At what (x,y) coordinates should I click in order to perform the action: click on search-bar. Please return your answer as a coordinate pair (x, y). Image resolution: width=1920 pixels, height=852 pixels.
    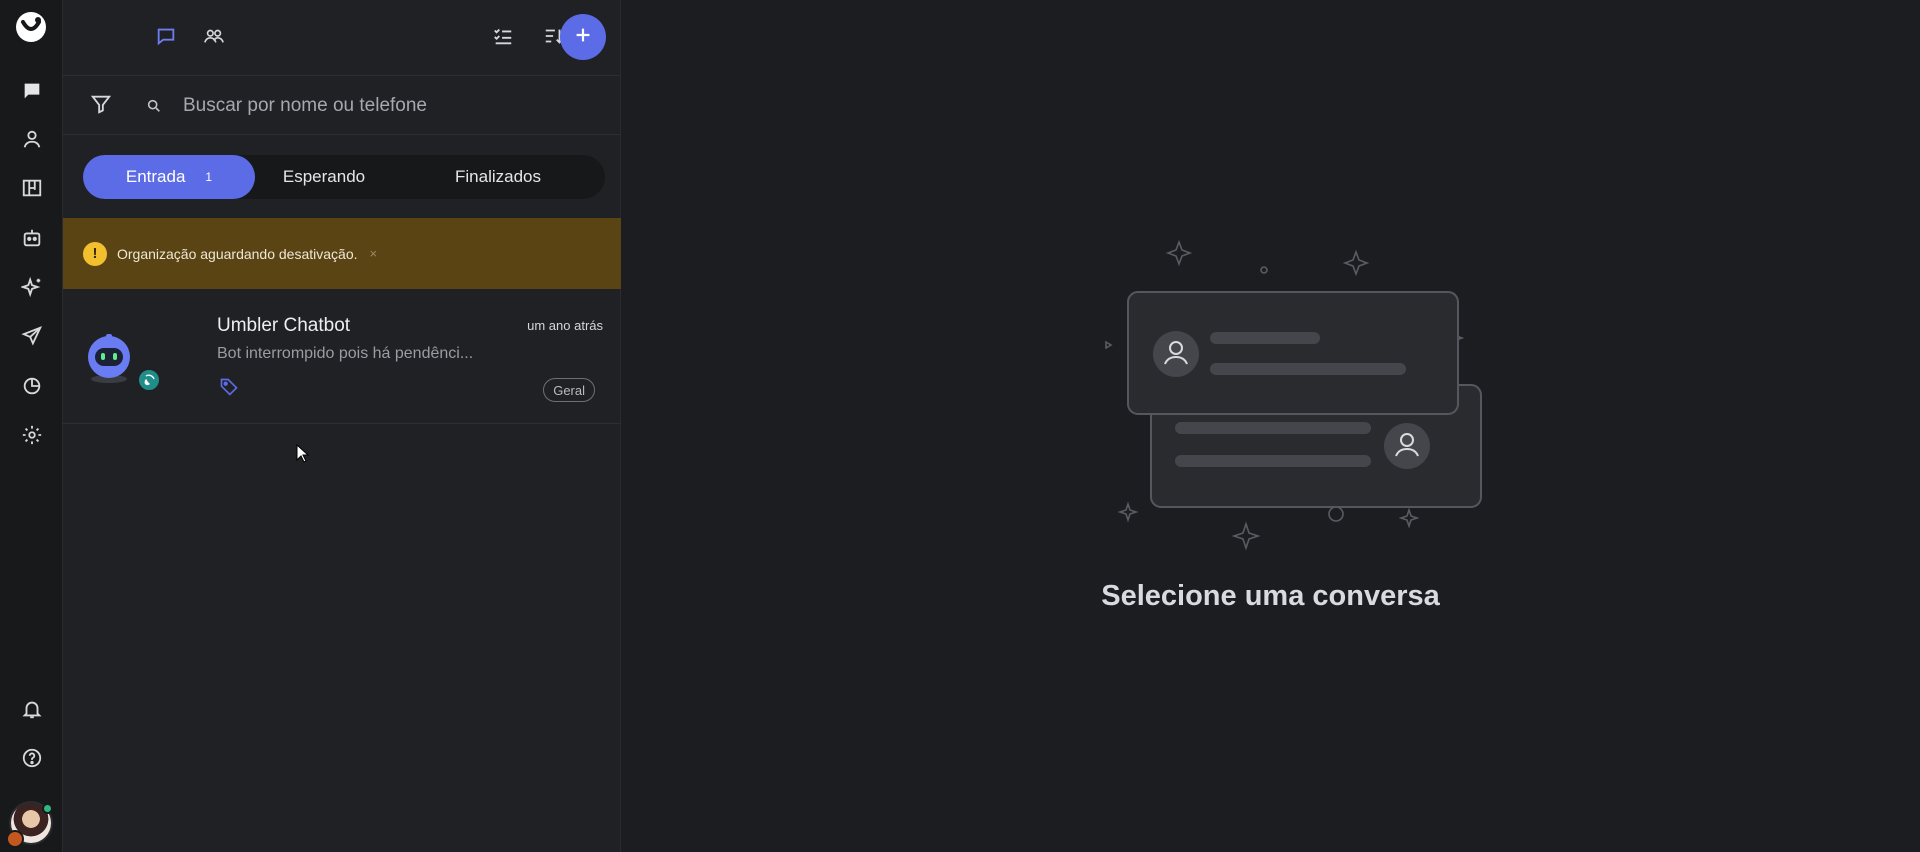
    Looking at the image, I should click on (341, 105).